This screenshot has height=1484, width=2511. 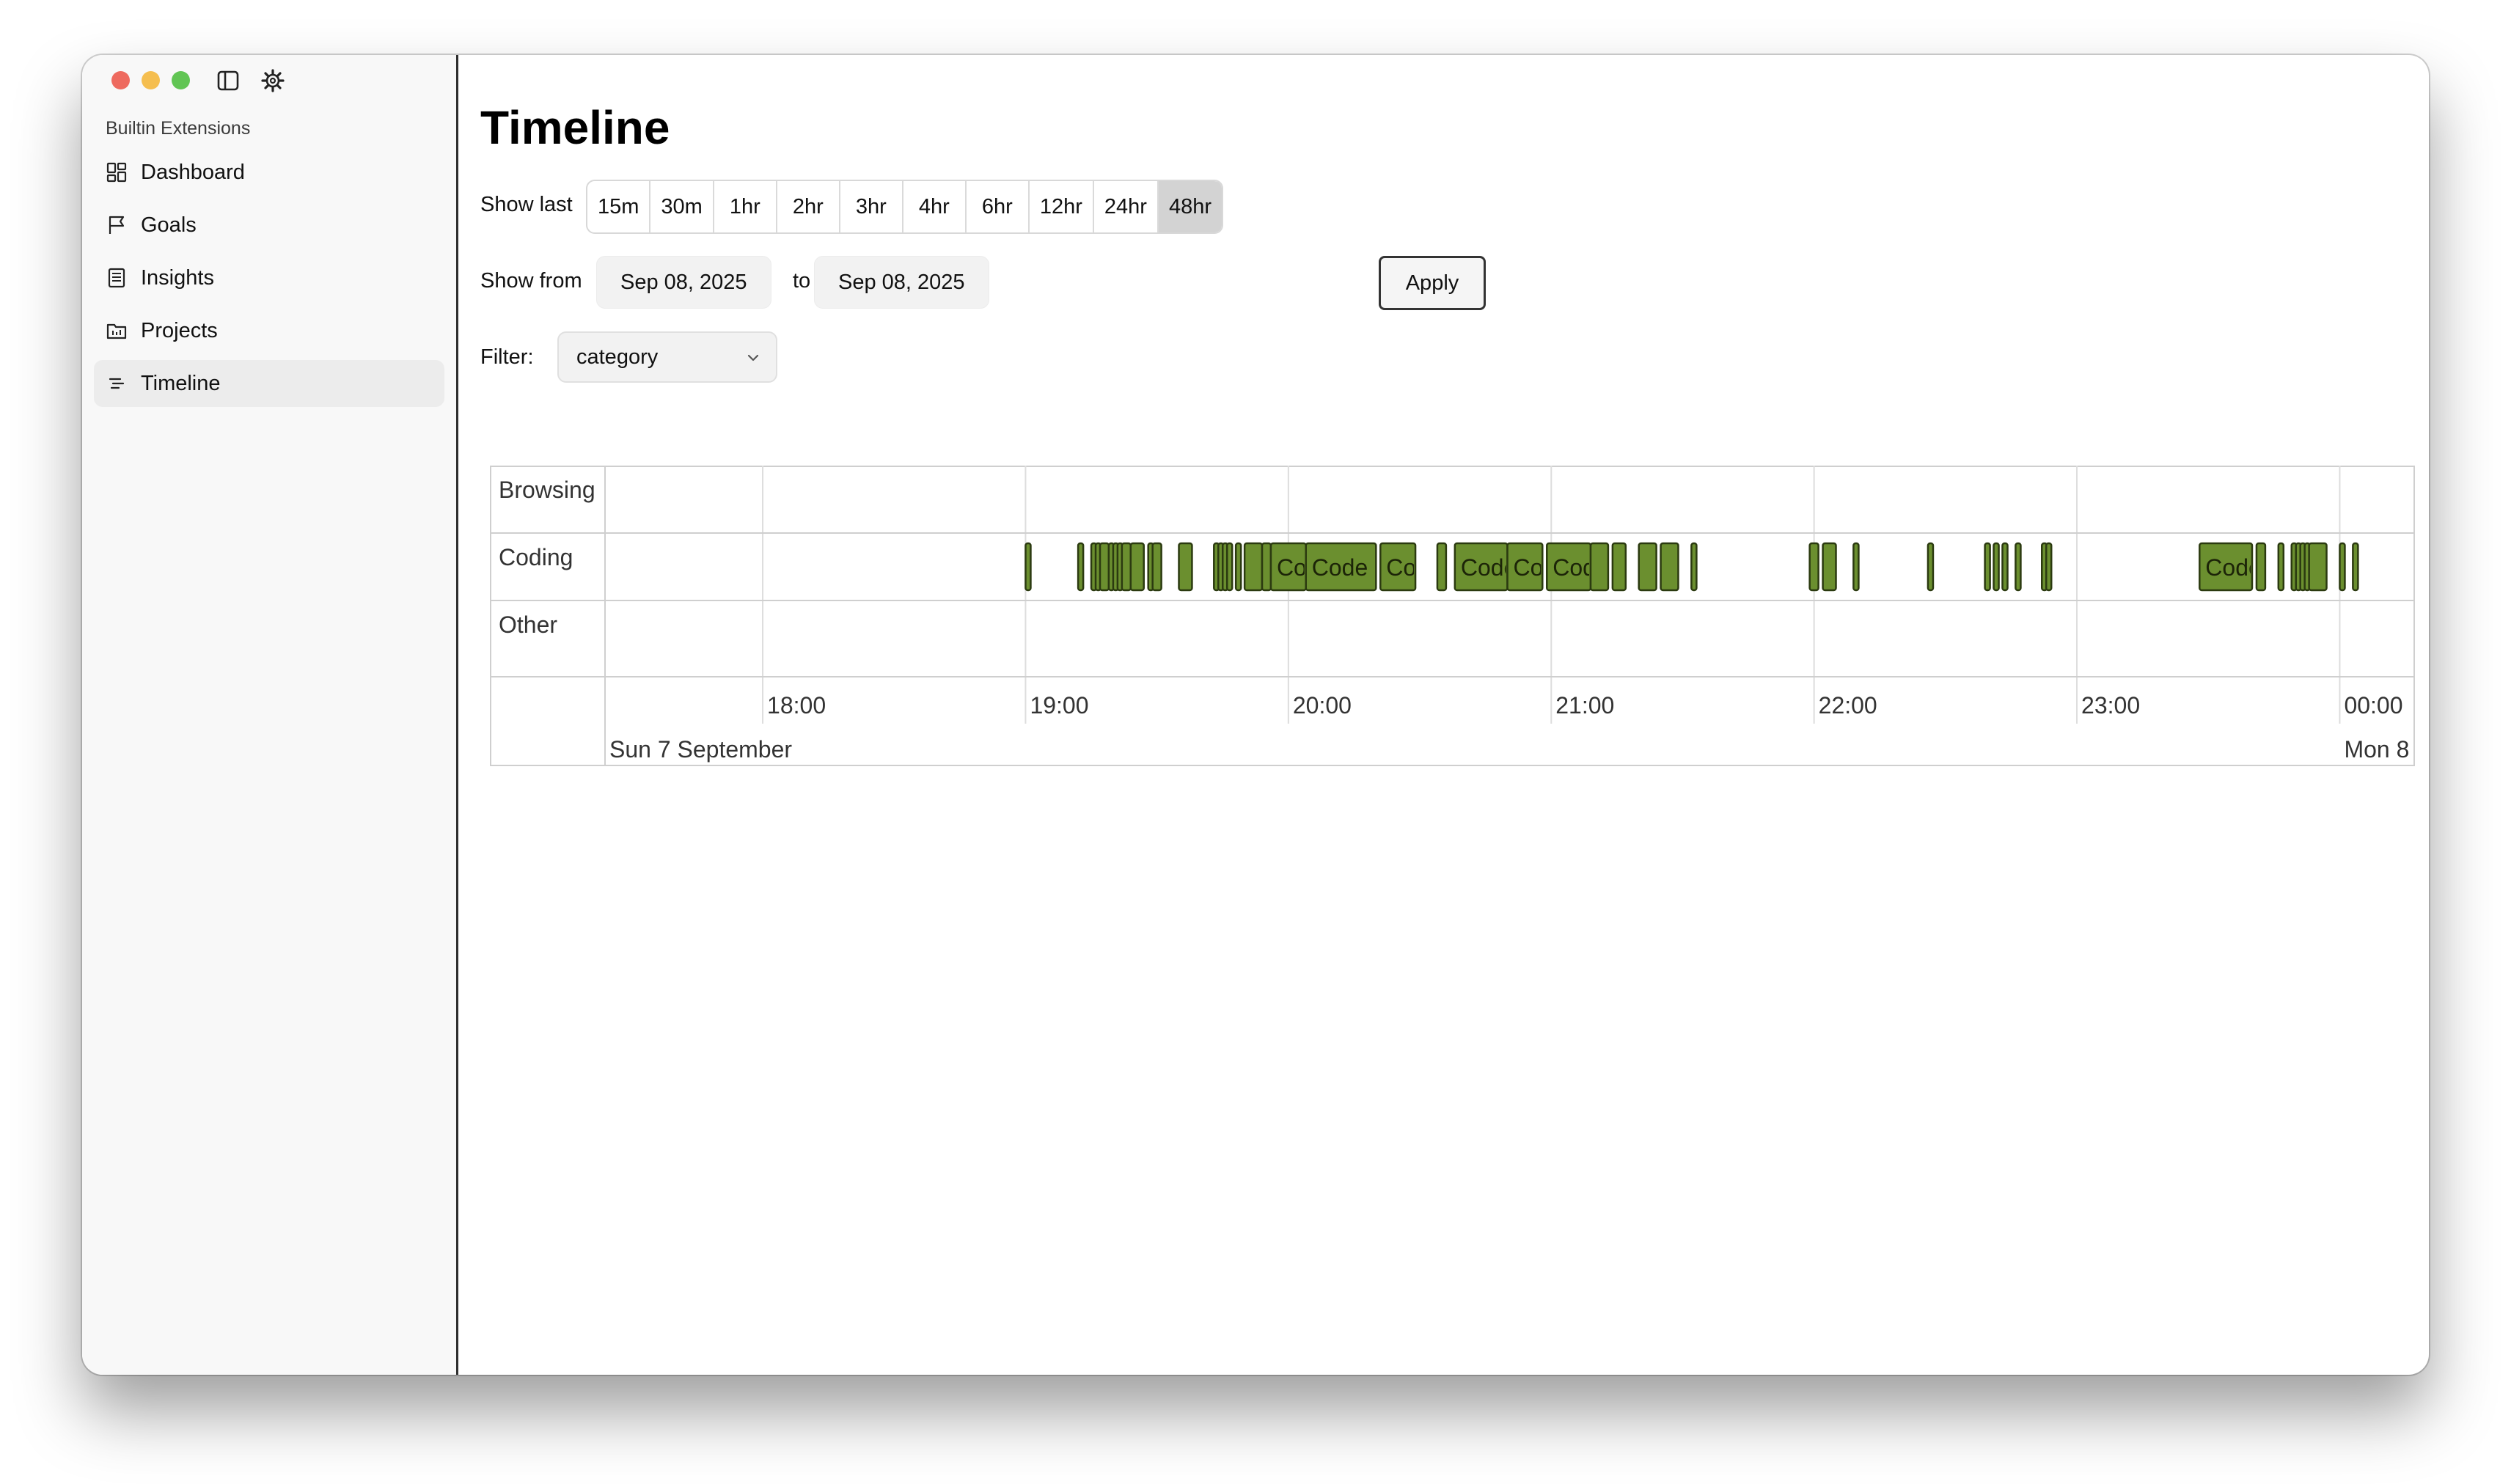 I want to click on sidebar-item-label: Insights, so click(x=177, y=277).